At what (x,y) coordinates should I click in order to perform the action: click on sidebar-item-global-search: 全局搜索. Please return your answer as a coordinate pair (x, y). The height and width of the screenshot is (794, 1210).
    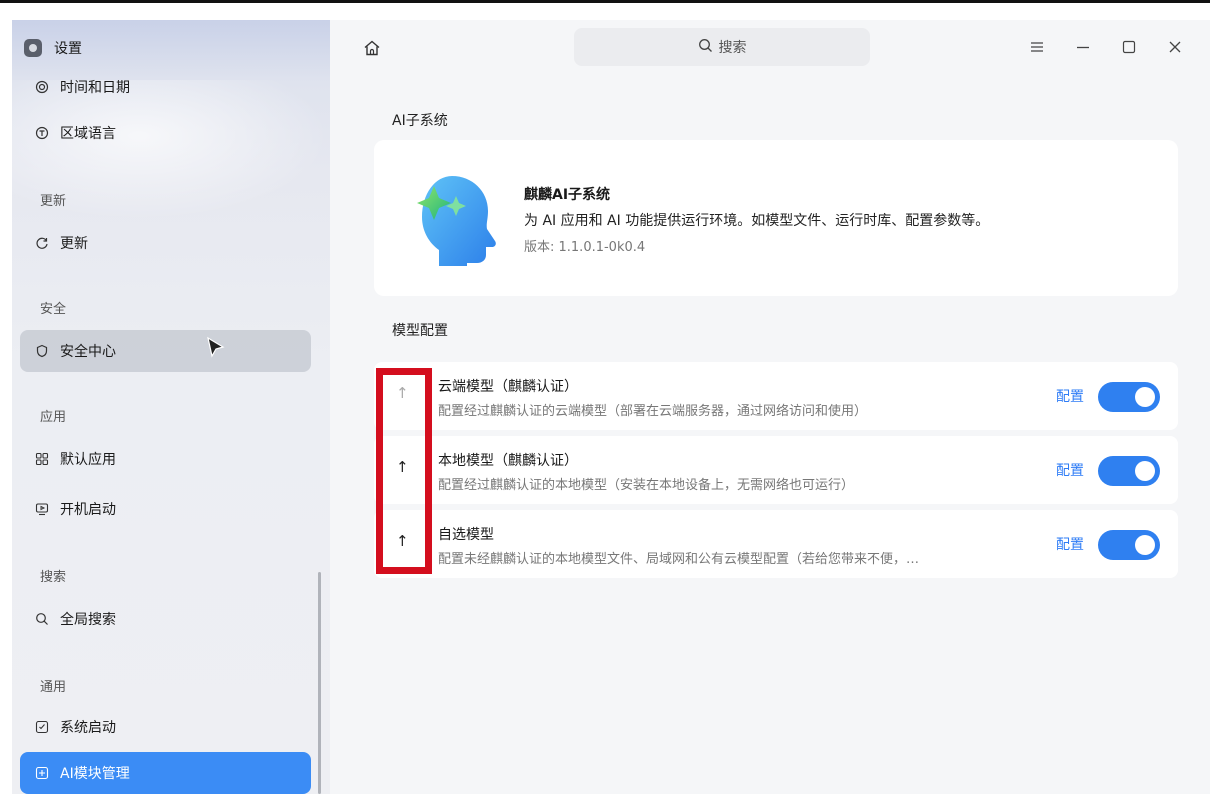
    Looking at the image, I should click on (165, 619).